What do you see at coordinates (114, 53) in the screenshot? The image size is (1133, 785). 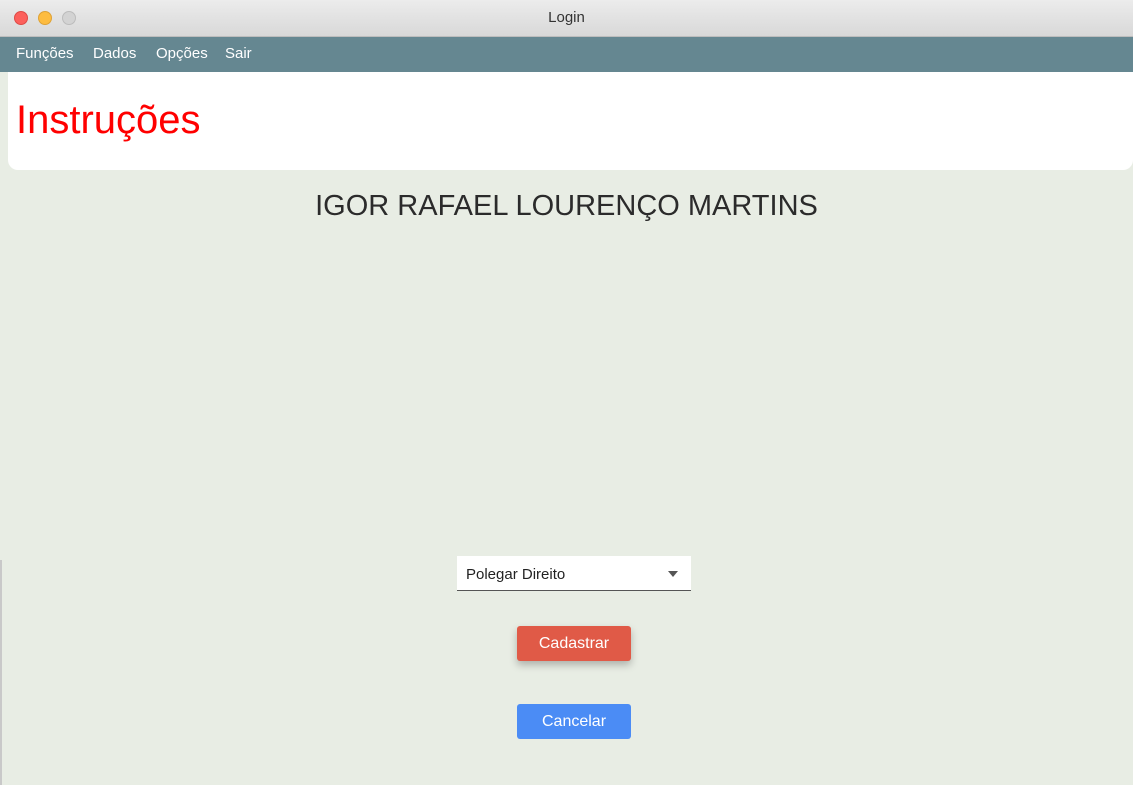 I see `menu-item-dados: Dados` at bounding box center [114, 53].